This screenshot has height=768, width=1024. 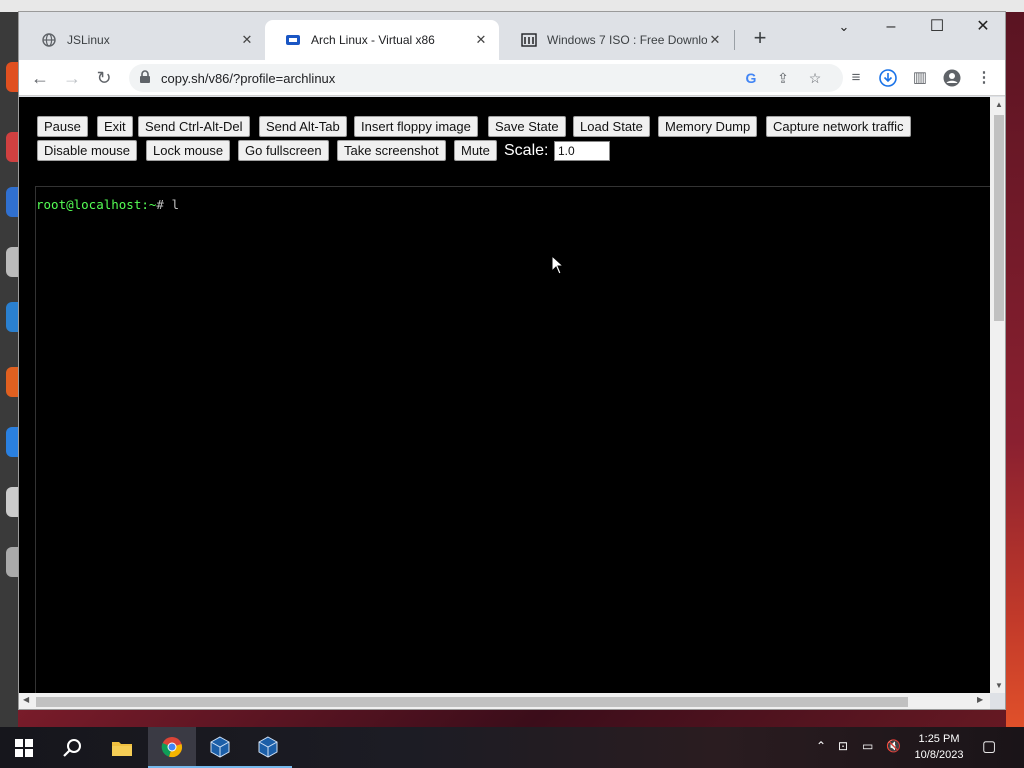 What do you see at coordinates (582, 151) in the screenshot?
I see `scale-input: 1.0` at bounding box center [582, 151].